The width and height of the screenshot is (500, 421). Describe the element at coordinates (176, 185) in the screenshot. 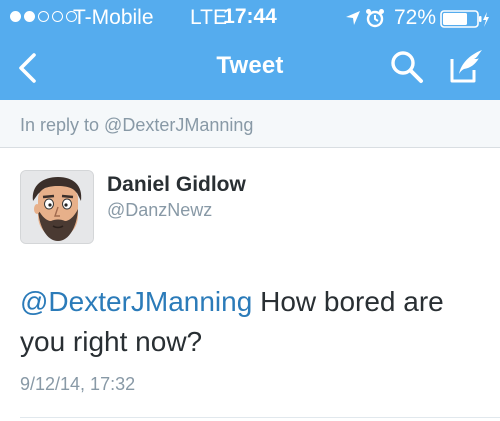

I see `author-name: Daniel Gidlow` at that location.